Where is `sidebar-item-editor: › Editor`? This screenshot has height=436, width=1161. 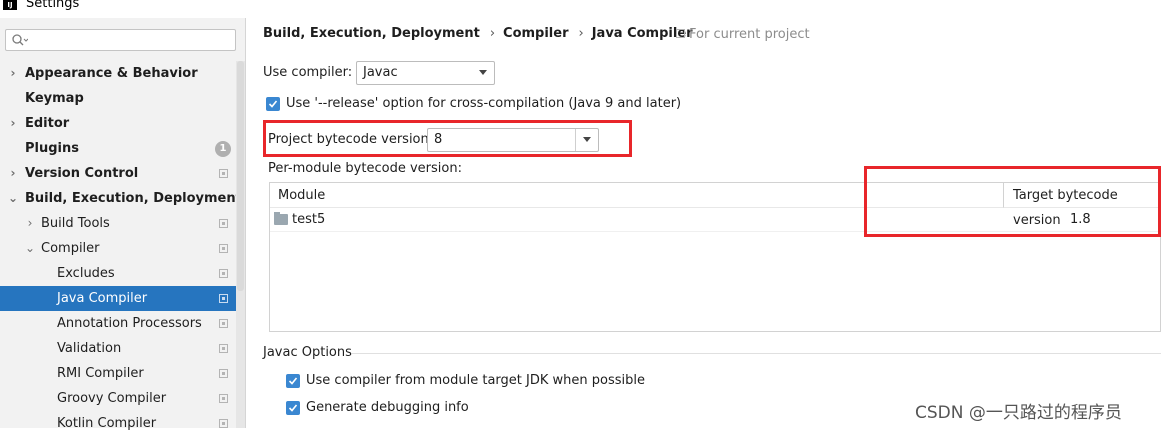 sidebar-item-editor: › Editor is located at coordinates (118, 123).